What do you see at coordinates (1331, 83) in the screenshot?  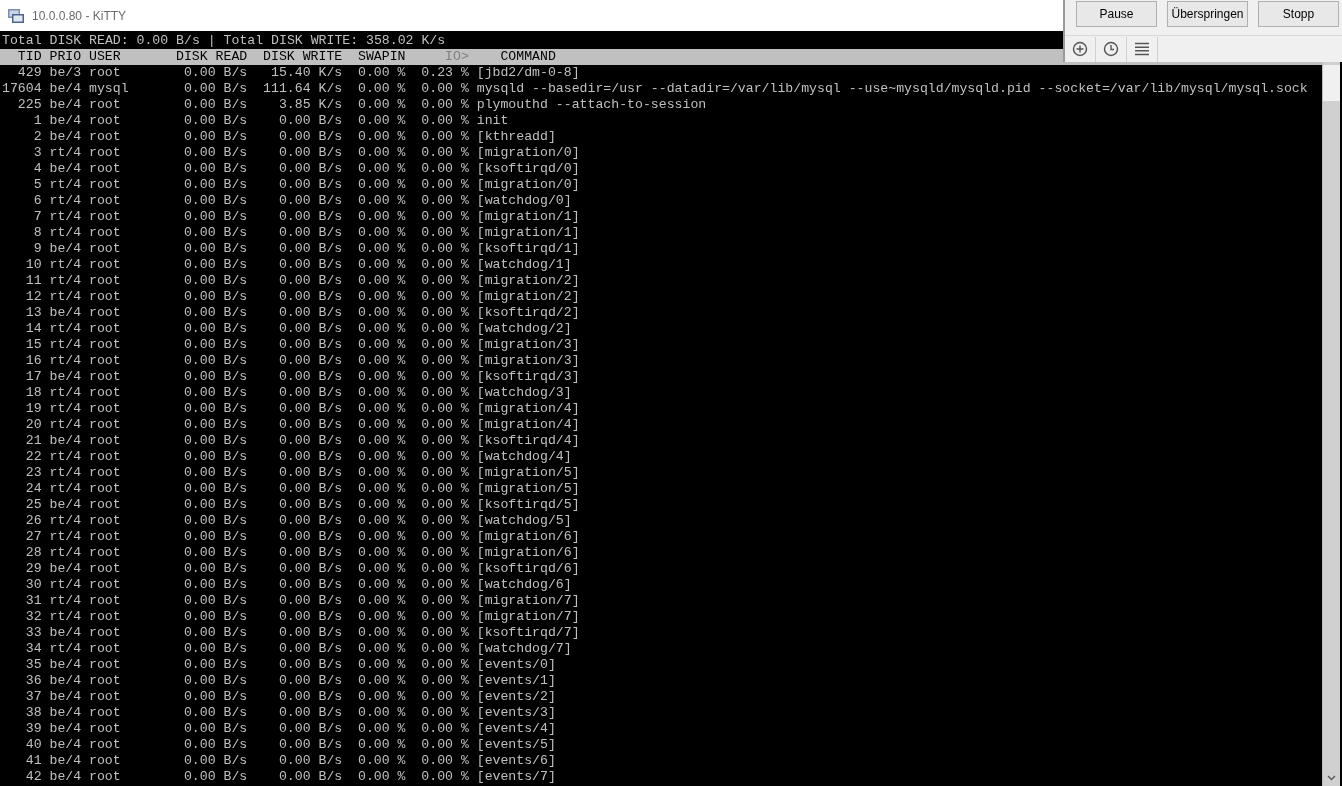 I see `scrollbar-thumb` at bounding box center [1331, 83].